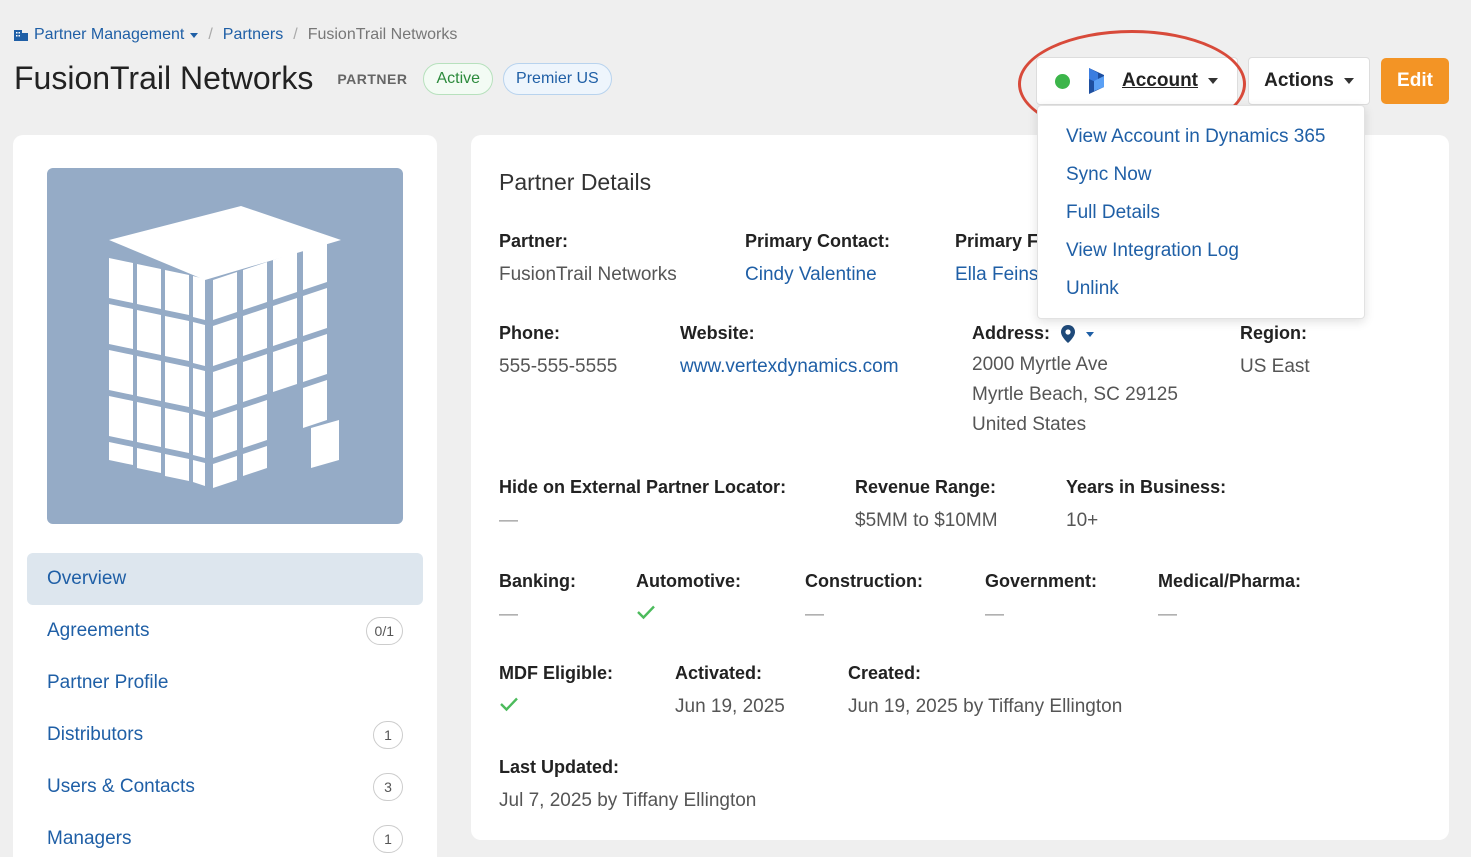  Describe the element at coordinates (789, 367) in the screenshot. I see `website-link: www.vertexdynamics.com` at that location.